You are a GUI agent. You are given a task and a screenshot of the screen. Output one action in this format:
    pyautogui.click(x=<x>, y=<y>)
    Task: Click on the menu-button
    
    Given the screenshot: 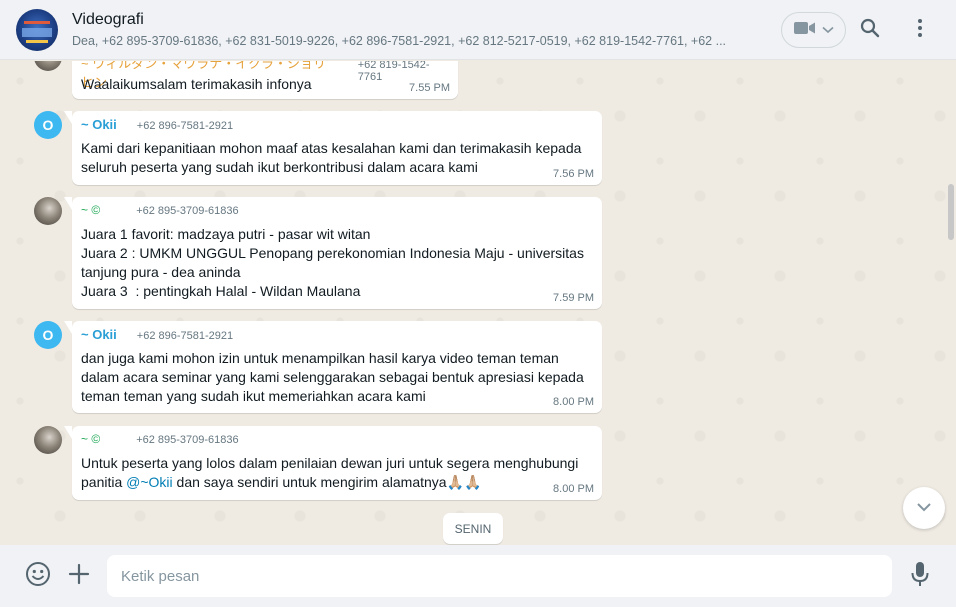 What is the action you would take?
    pyautogui.click(x=920, y=30)
    